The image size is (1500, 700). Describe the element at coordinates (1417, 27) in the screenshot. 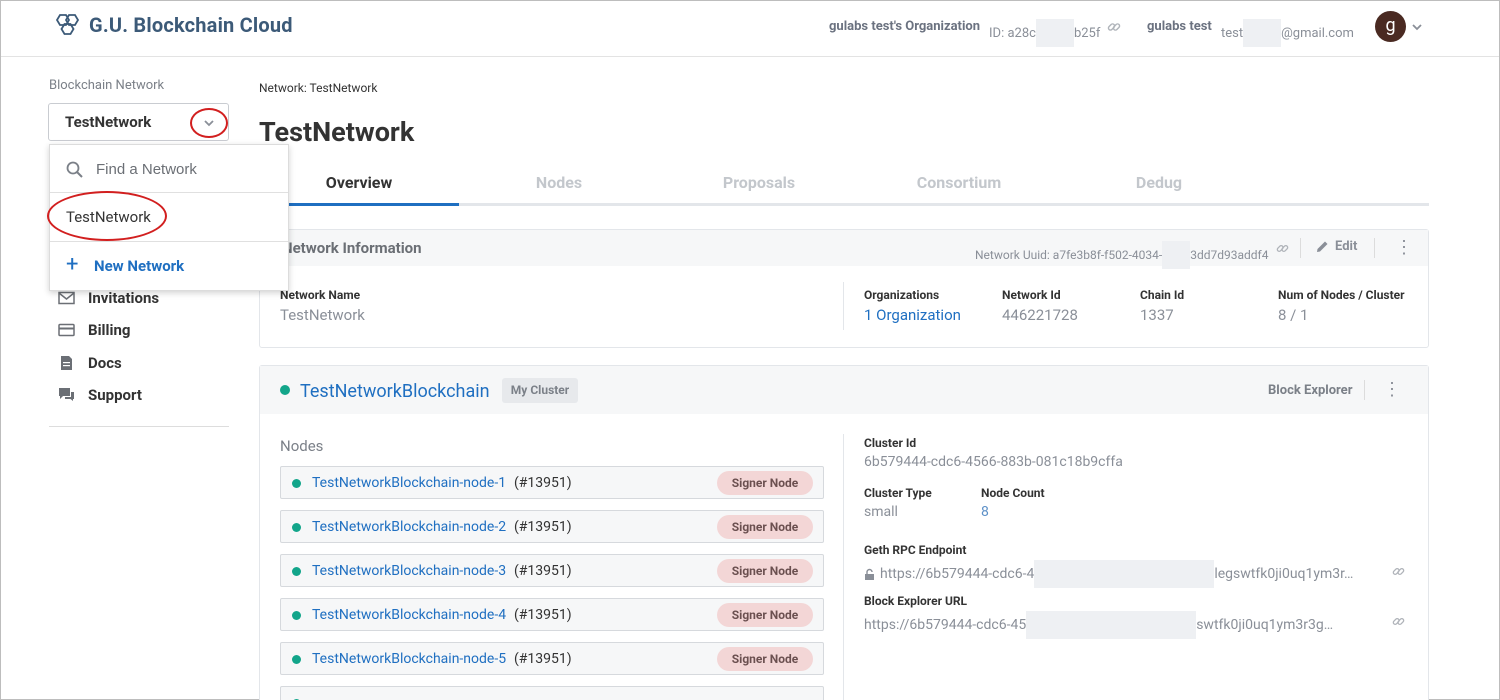

I see `chevron-down-icon` at that location.